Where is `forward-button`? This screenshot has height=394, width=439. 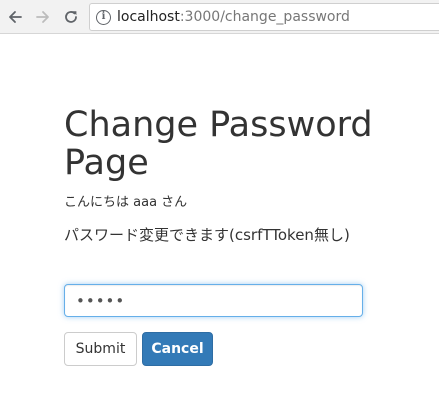
forward-button is located at coordinates (43, 17).